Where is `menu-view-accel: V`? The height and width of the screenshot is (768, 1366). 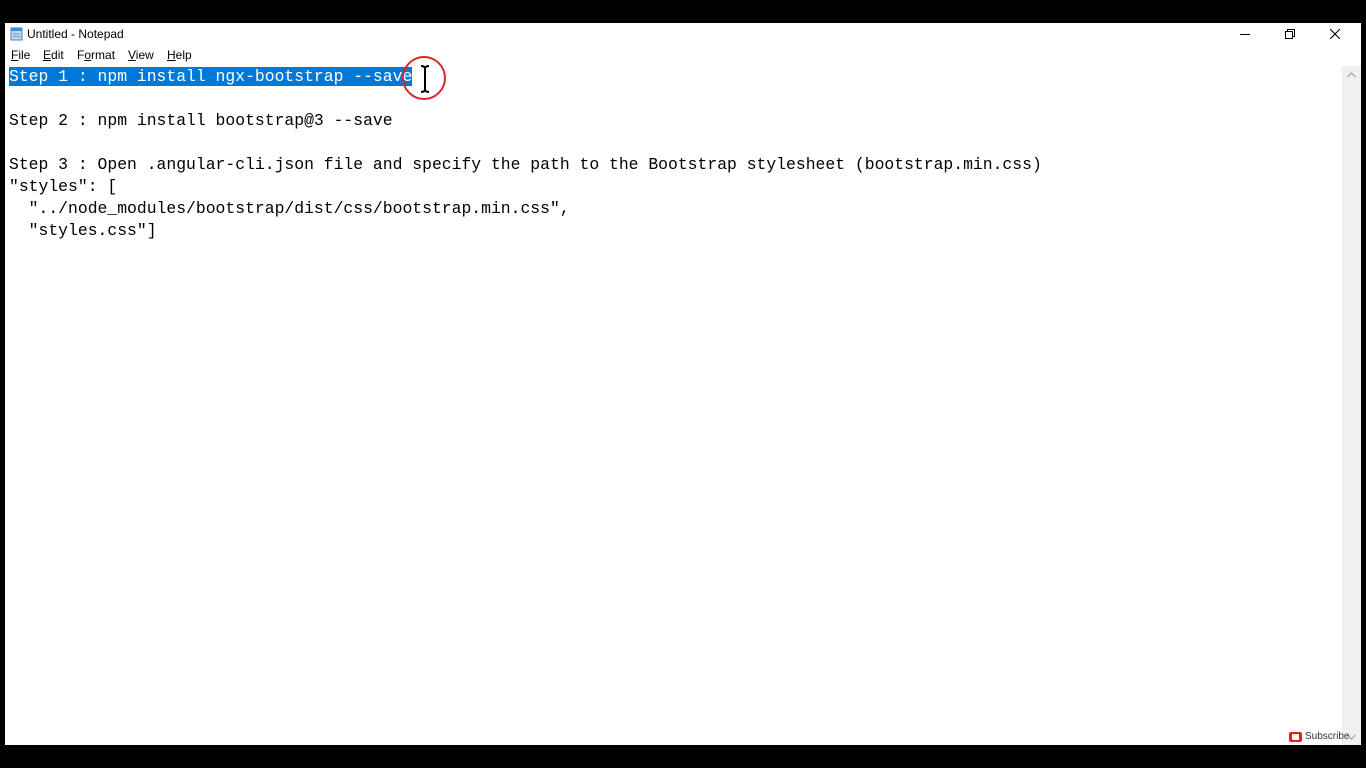 menu-view-accel: V is located at coordinates (132, 55).